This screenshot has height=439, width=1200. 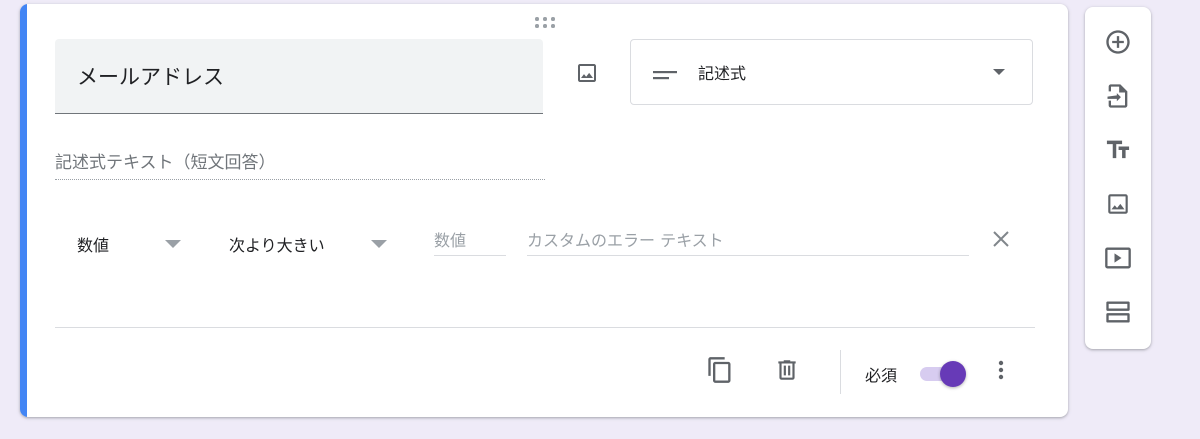 I want to click on question-type-select: 記述式, so click(x=831, y=72).